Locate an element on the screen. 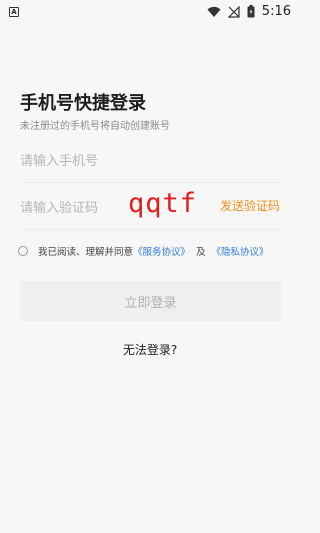  status-right-group: 5:16 is located at coordinates (249, 11).